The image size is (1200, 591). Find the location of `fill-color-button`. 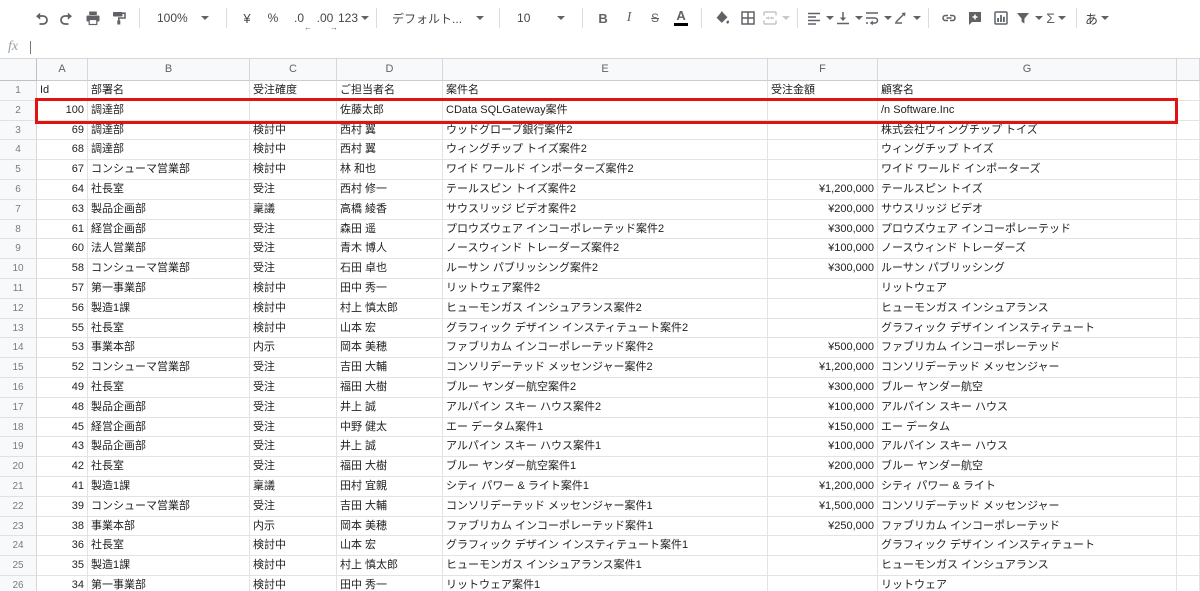

fill-color-button is located at coordinates (722, 18).